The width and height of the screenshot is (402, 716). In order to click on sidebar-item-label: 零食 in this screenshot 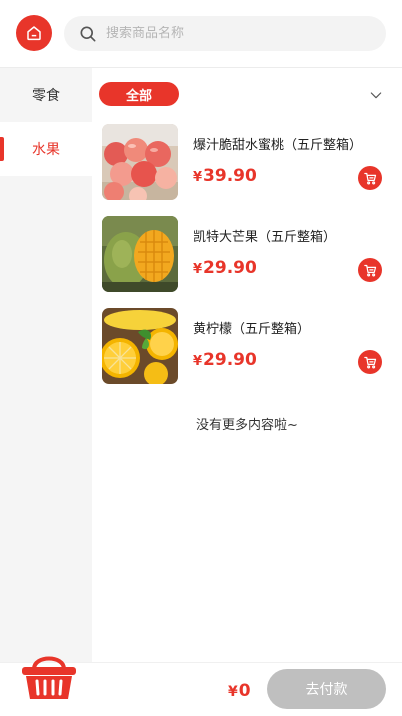, I will do `click(46, 96)`.